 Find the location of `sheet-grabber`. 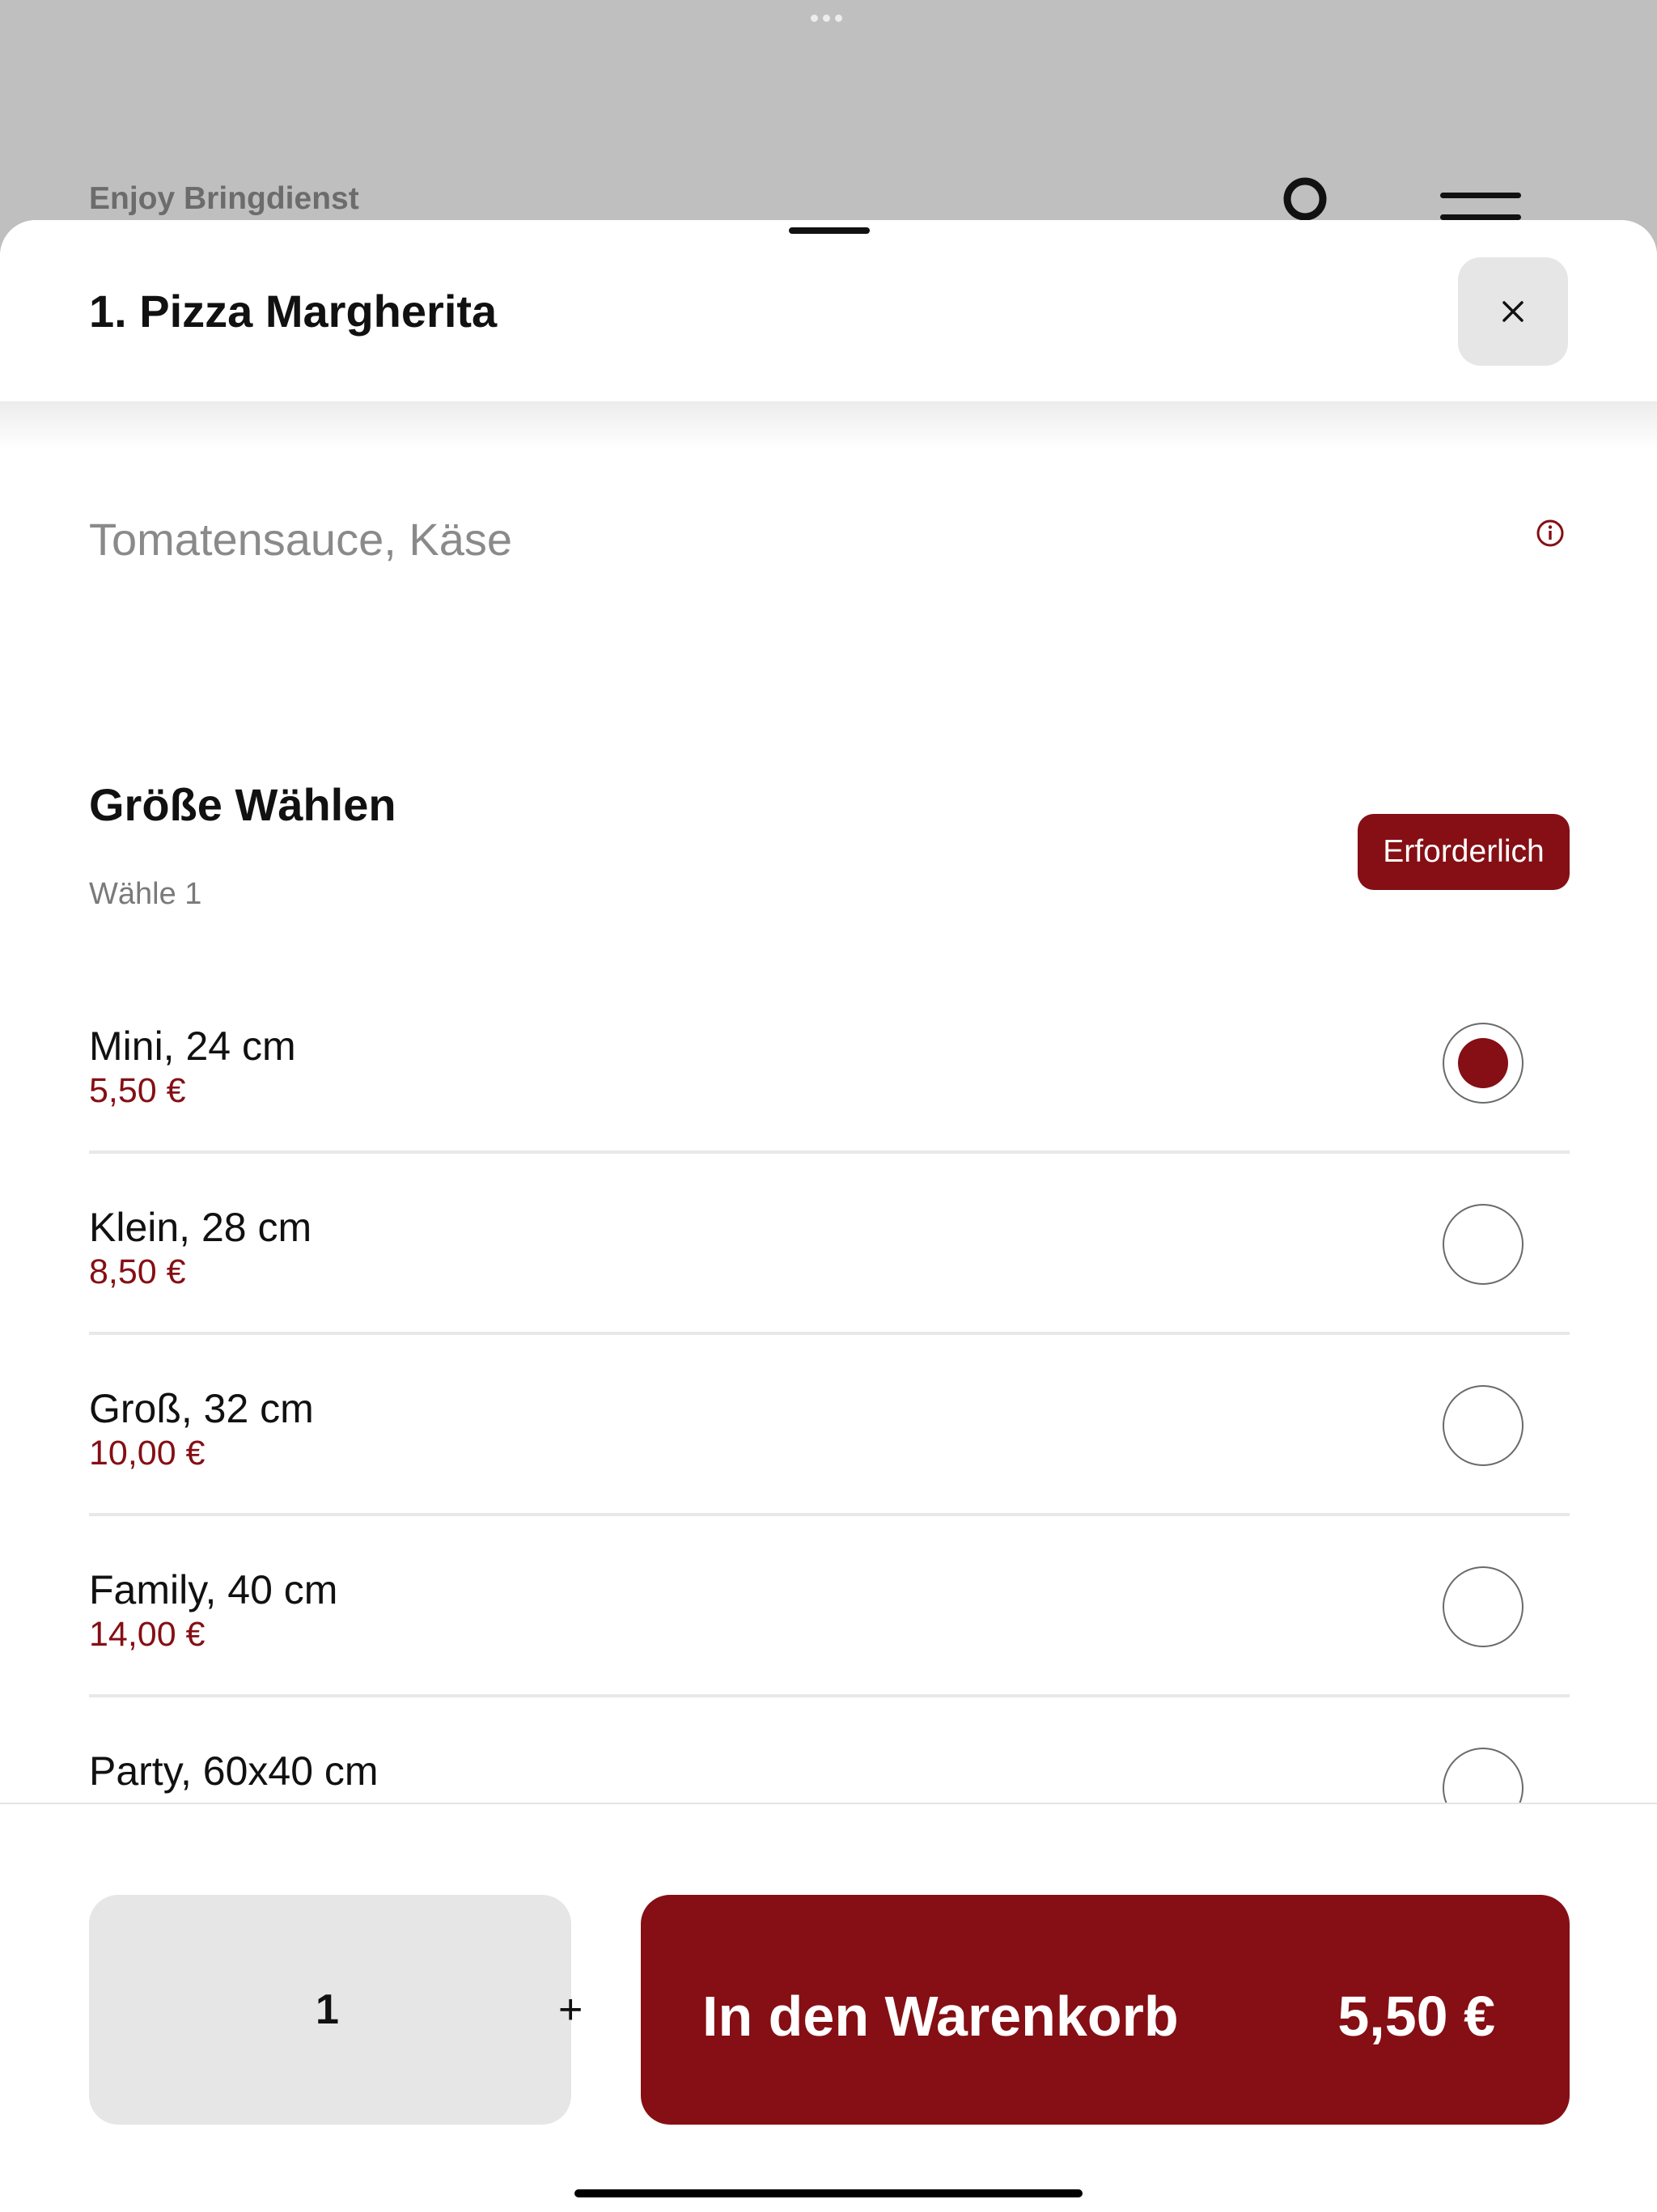

sheet-grabber is located at coordinates (829, 230).